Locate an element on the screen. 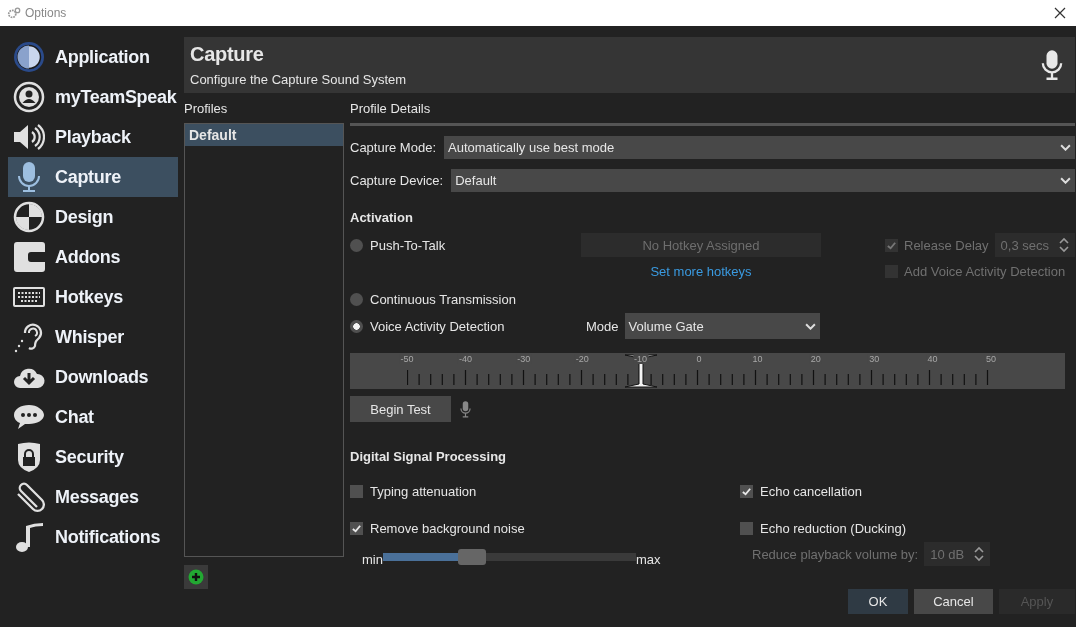 This screenshot has height=627, width=1076. dialog-button: Cancel is located at coordinates (953, 601).